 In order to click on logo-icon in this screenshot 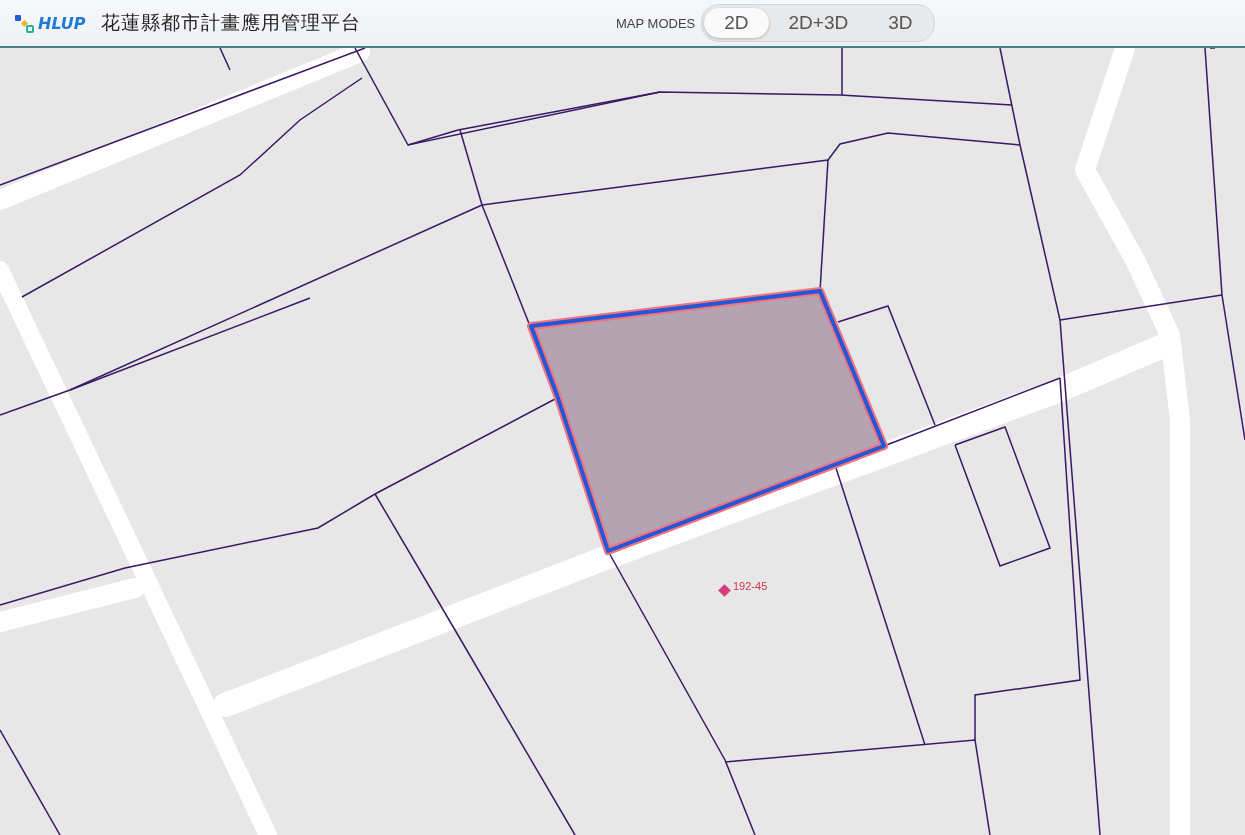, I will do `click(24, 23)`.